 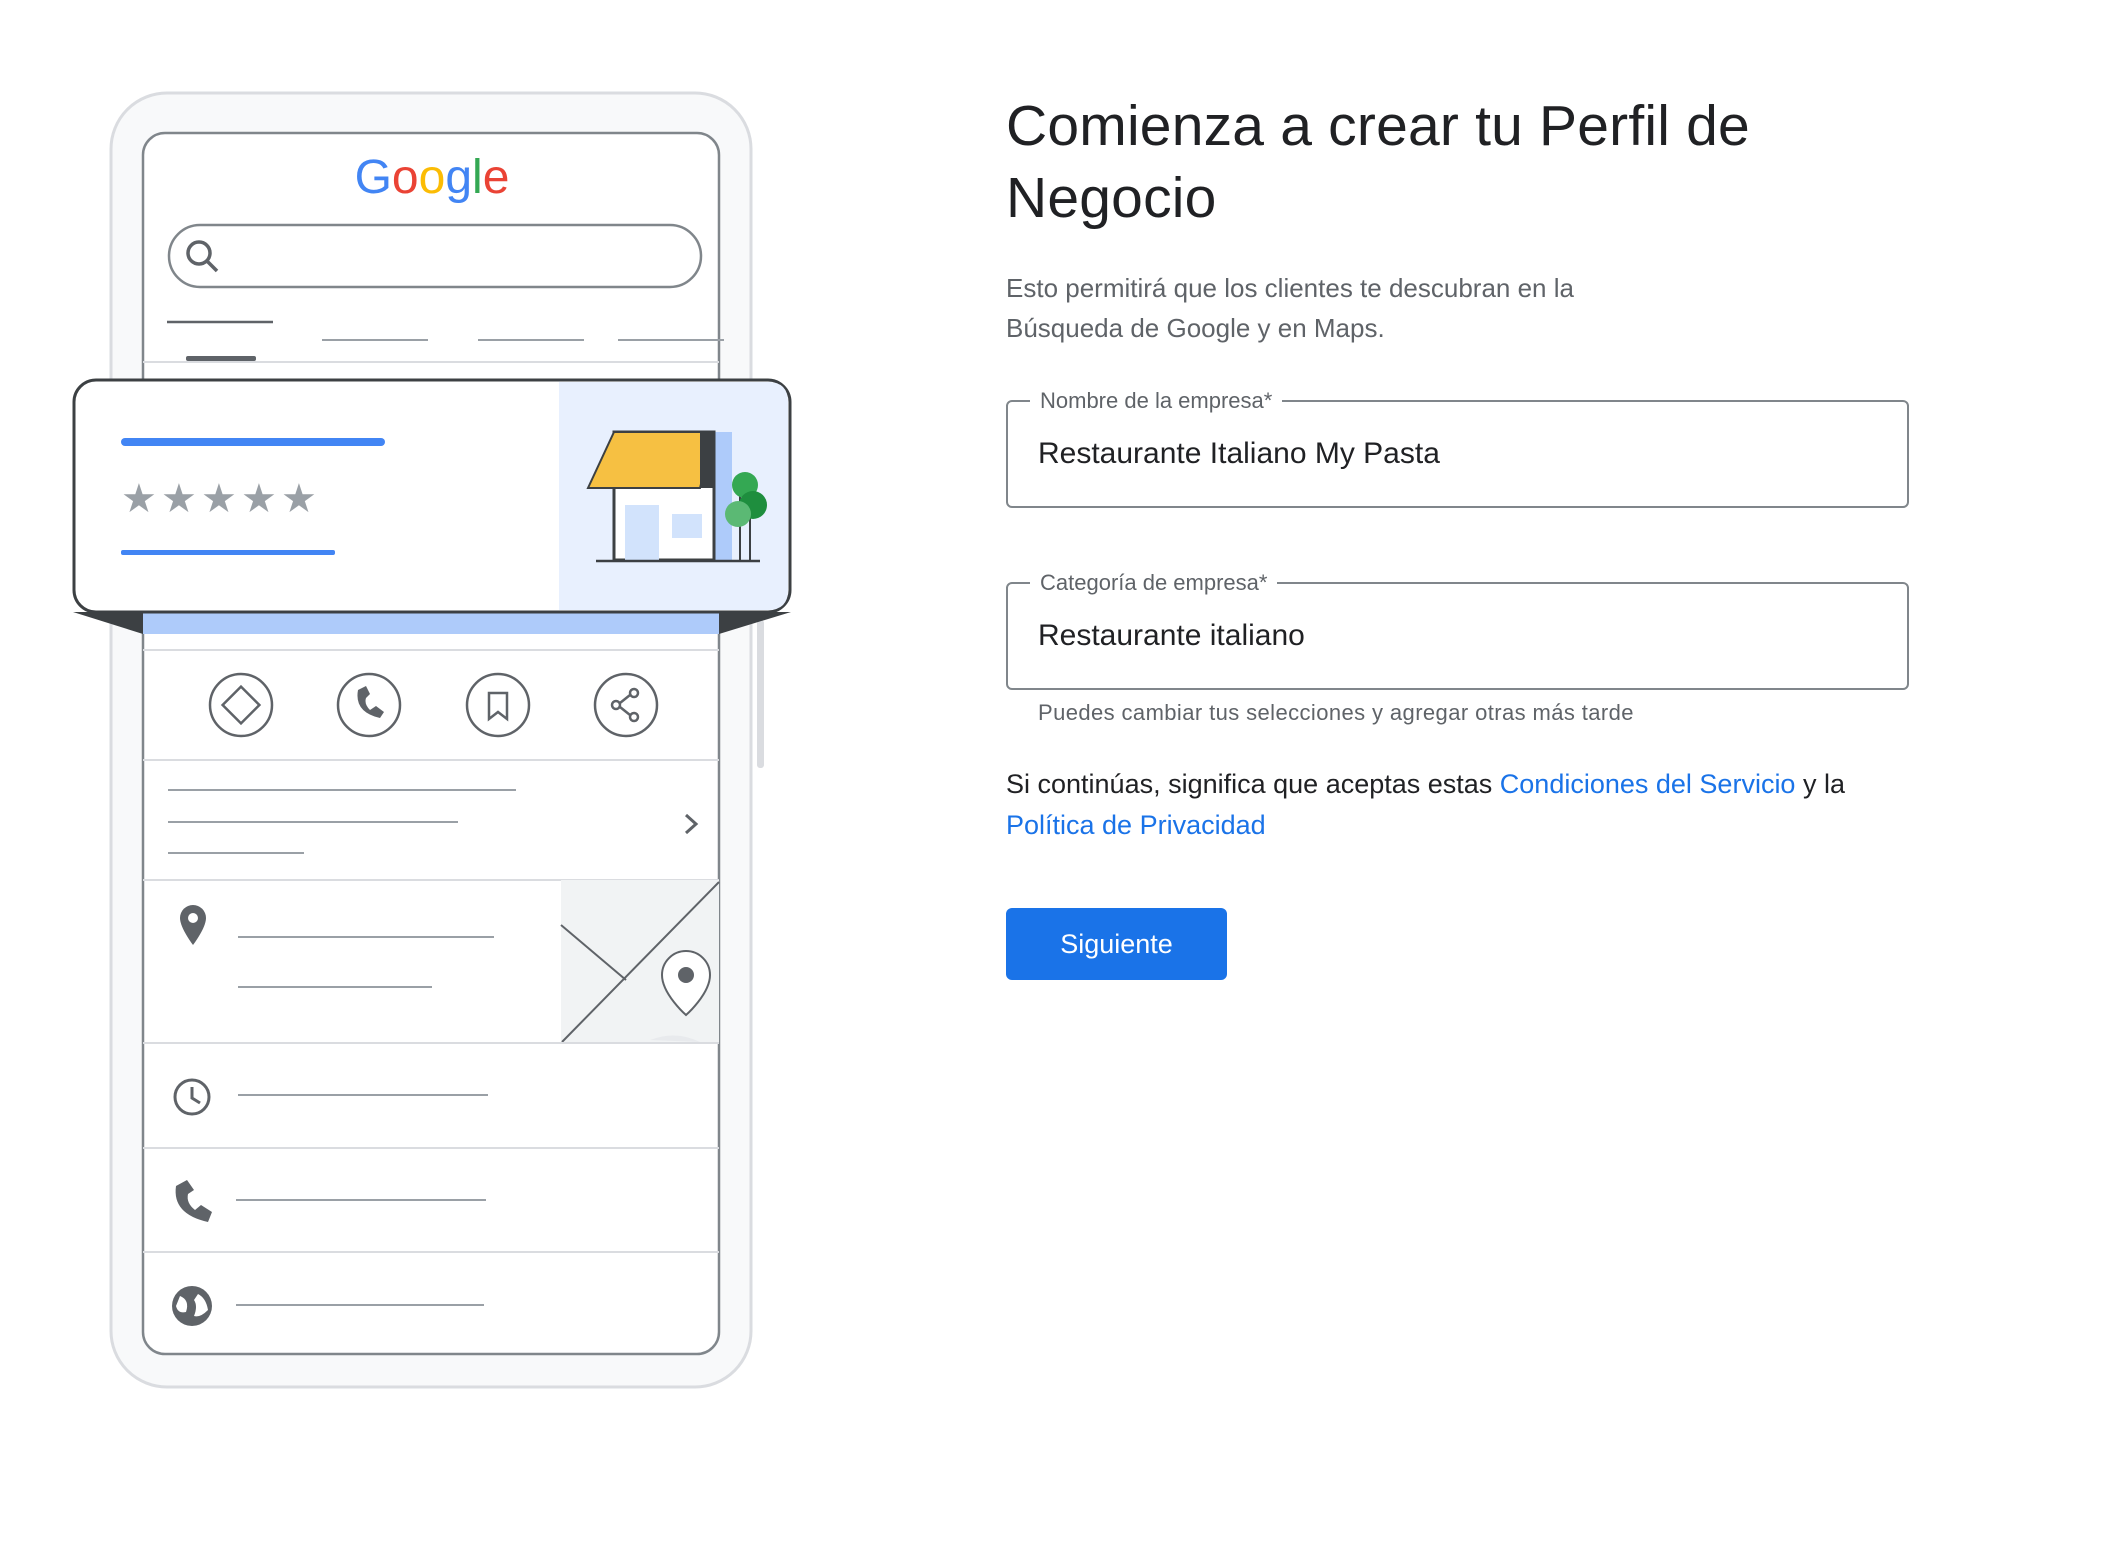 What do you see at coordinates (1648, 784) in the screenshot?
I see `terms-of-service-link: Condiciones del Servicio` at bounding box center [1648, 784].